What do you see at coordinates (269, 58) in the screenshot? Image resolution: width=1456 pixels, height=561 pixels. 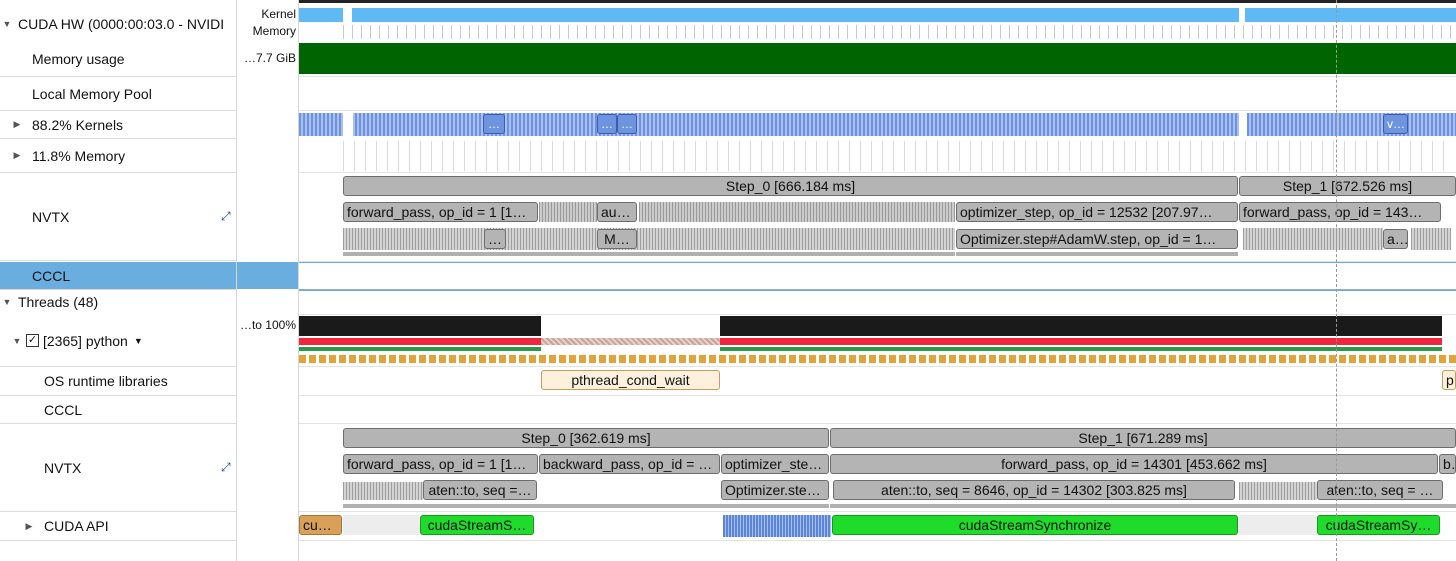 I see `memory-usage-value: …7.7 GiB` at bounding box center [269, 58].